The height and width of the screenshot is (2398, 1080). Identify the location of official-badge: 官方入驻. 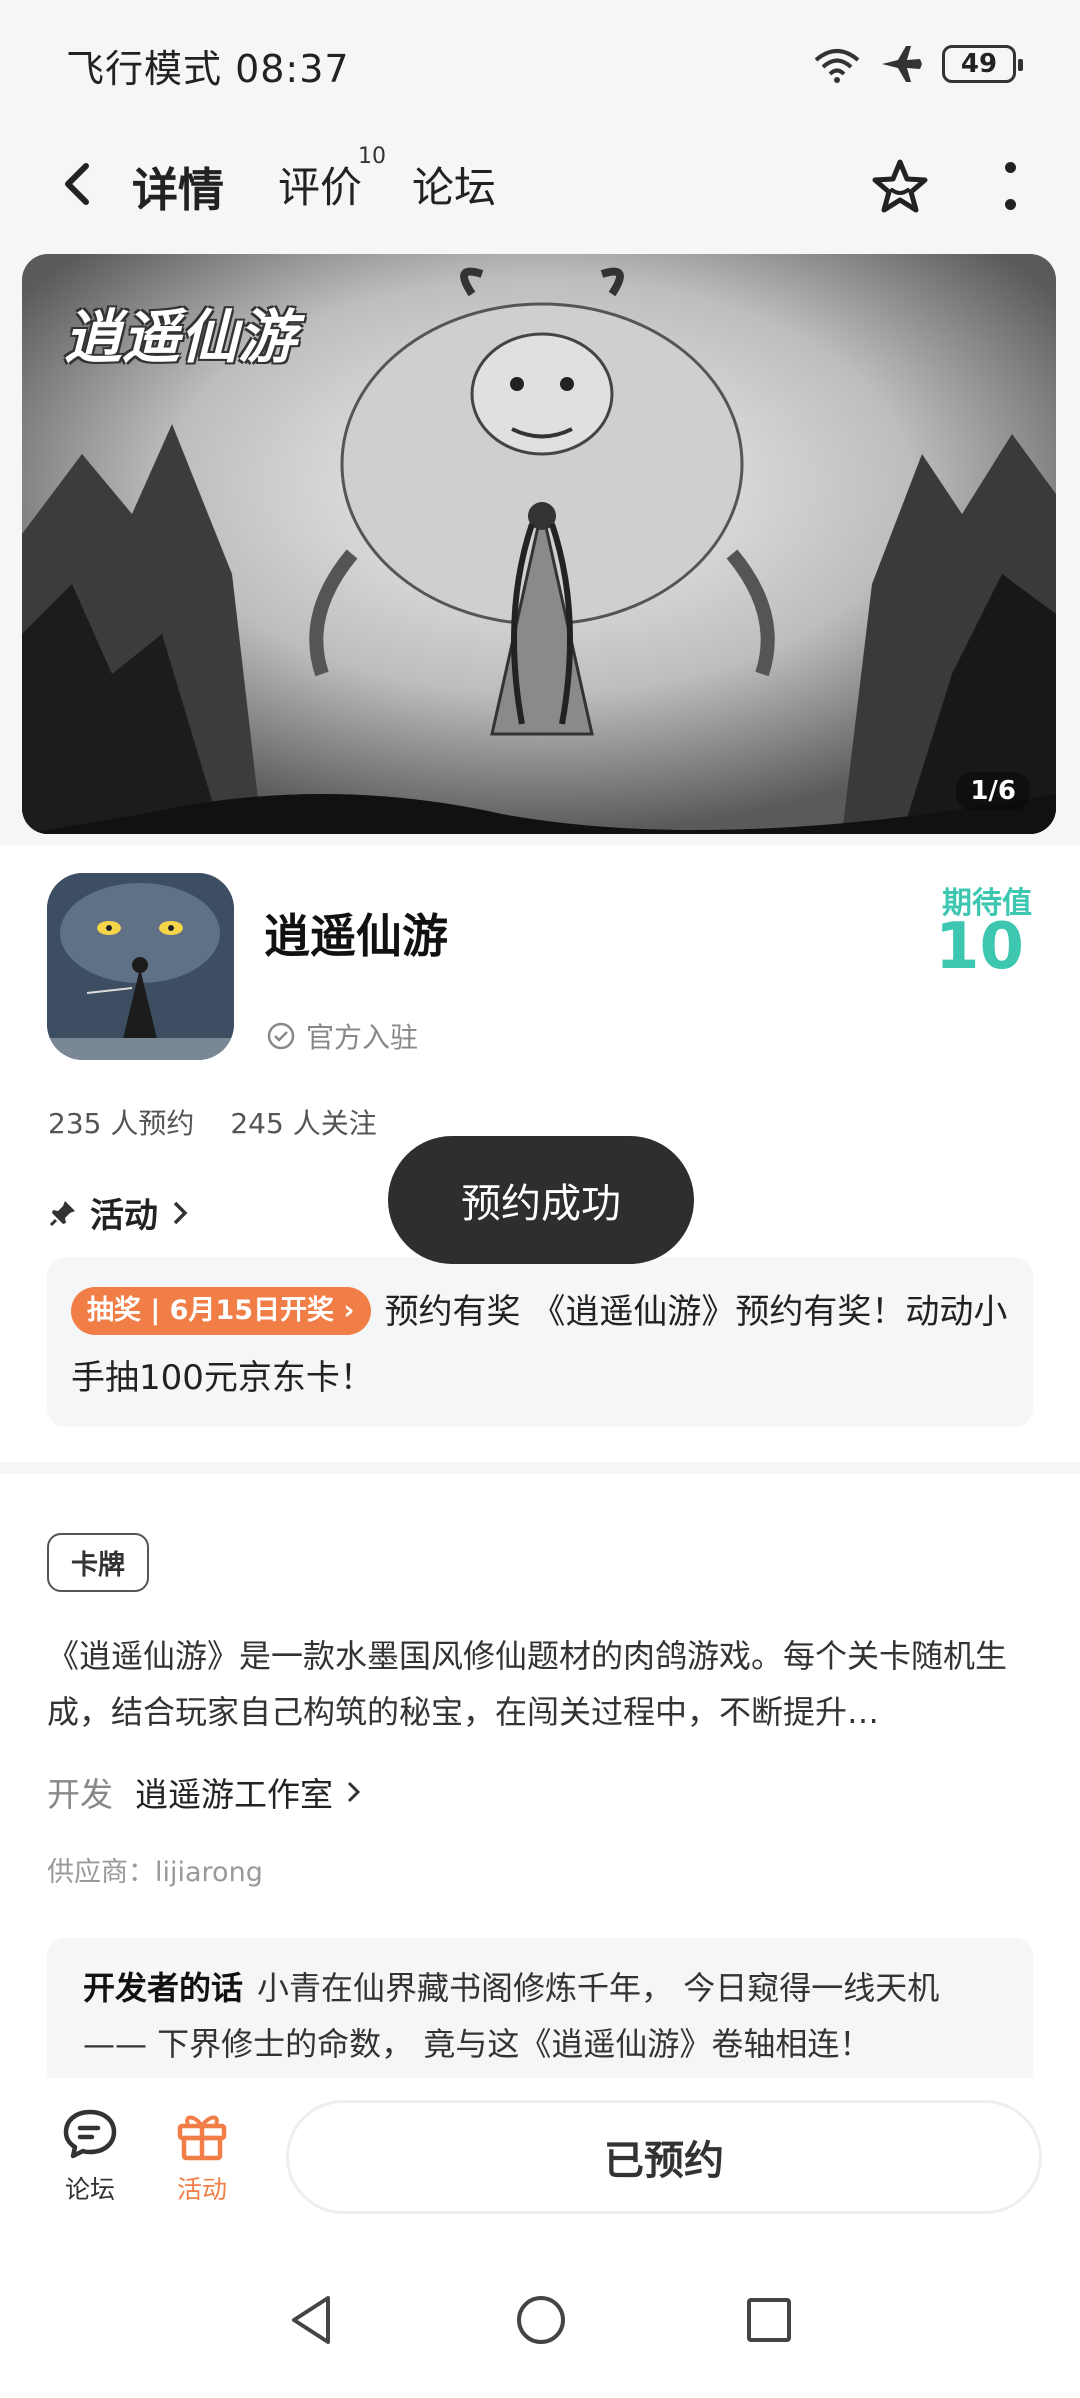
(342, 1036).